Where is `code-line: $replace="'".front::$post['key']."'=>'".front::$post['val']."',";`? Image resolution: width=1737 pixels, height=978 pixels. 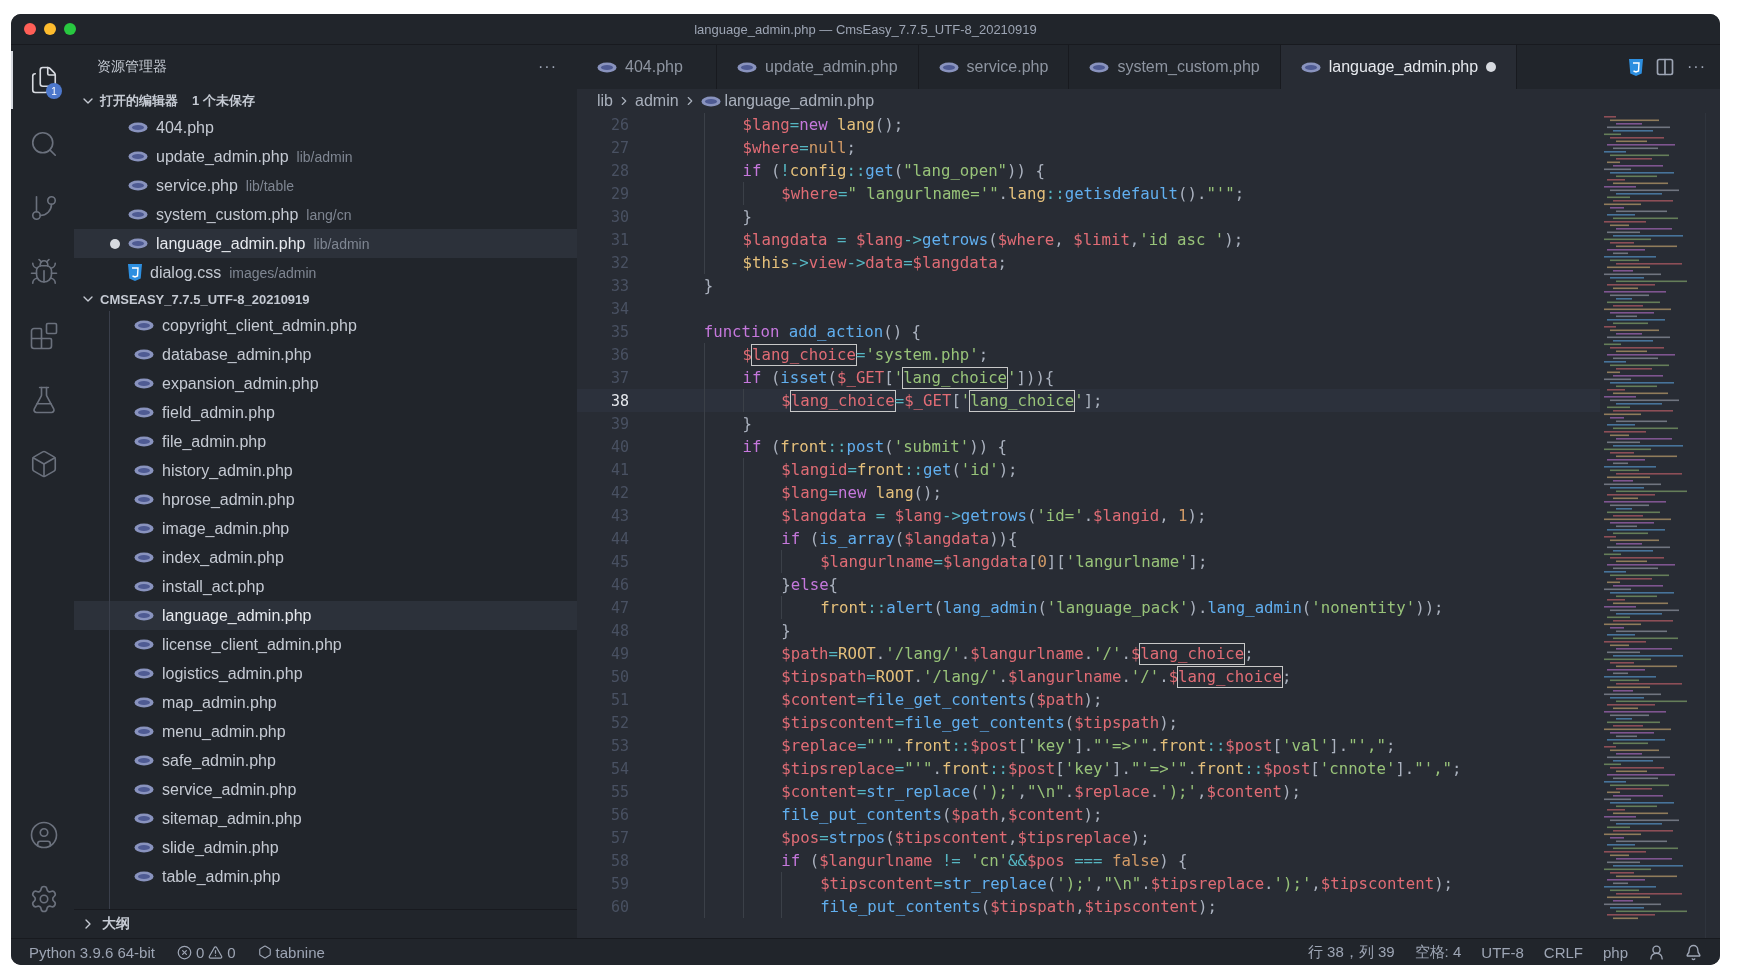 code-line: $replace="'".front::$post['key']."'=>'".front::$post['val']."',"; is located at coordinates (1030, 745).